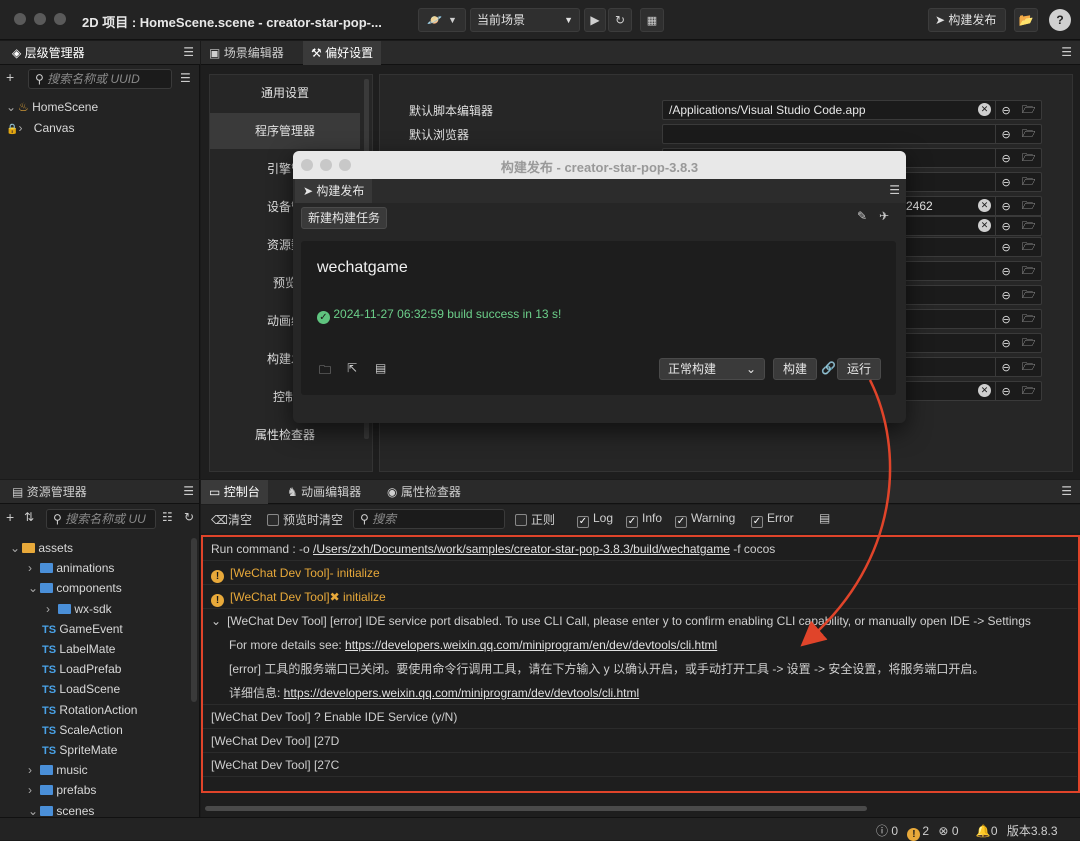 The height and width of the screenshot is (841, 1080). What do you see at coordinates (10, 77) in the screenshot?
I see `add-node-icon: +` at bounding box center [10, 77].